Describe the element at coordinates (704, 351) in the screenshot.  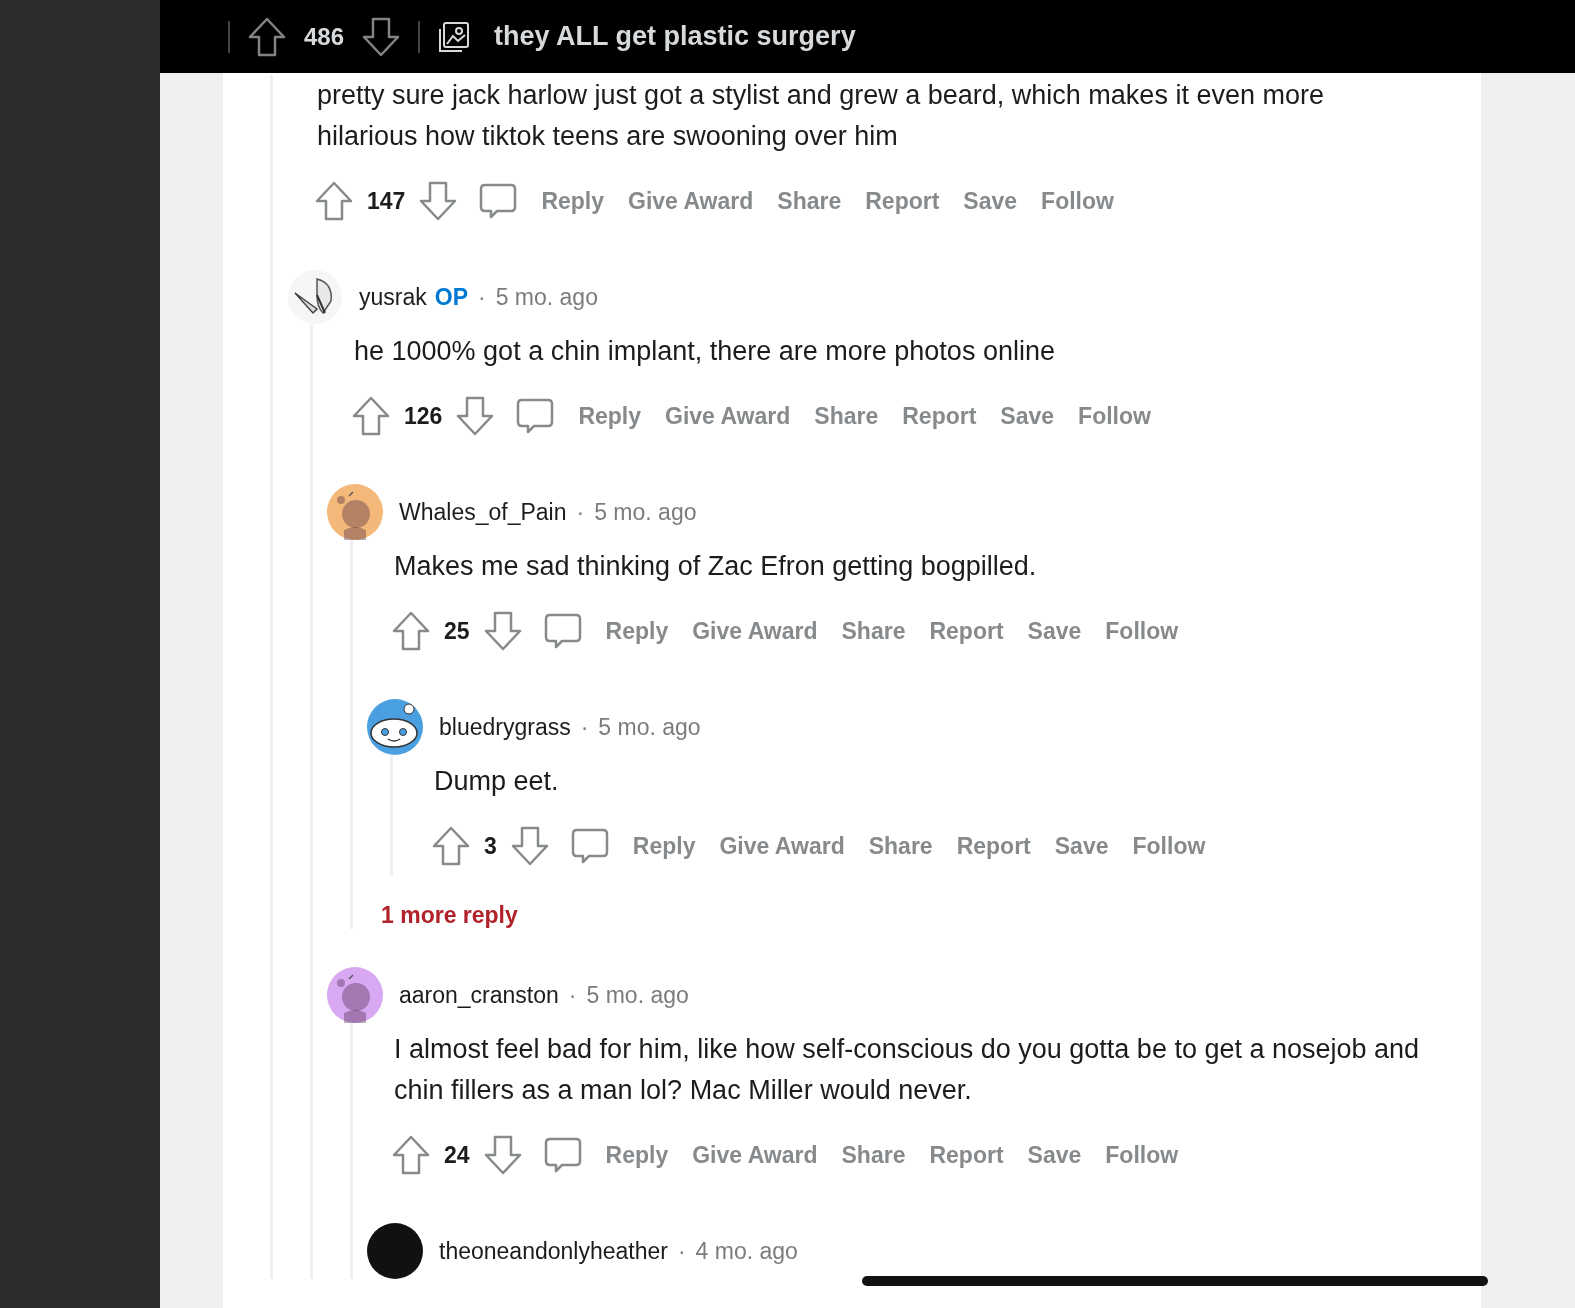
I see `comment-text: he 1000% got a chin implant, there are more photos online` at that location.